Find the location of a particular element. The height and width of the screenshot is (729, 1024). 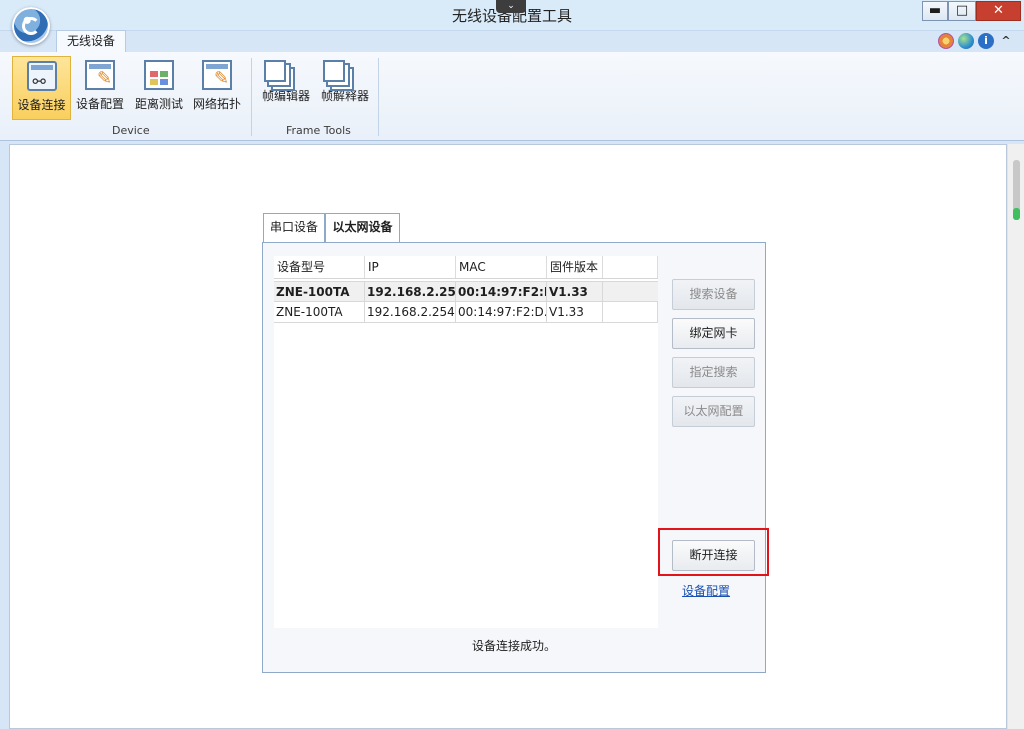

ribbon-button-frame-editor: 帧编辑器 is located at coordinates (286, 88).